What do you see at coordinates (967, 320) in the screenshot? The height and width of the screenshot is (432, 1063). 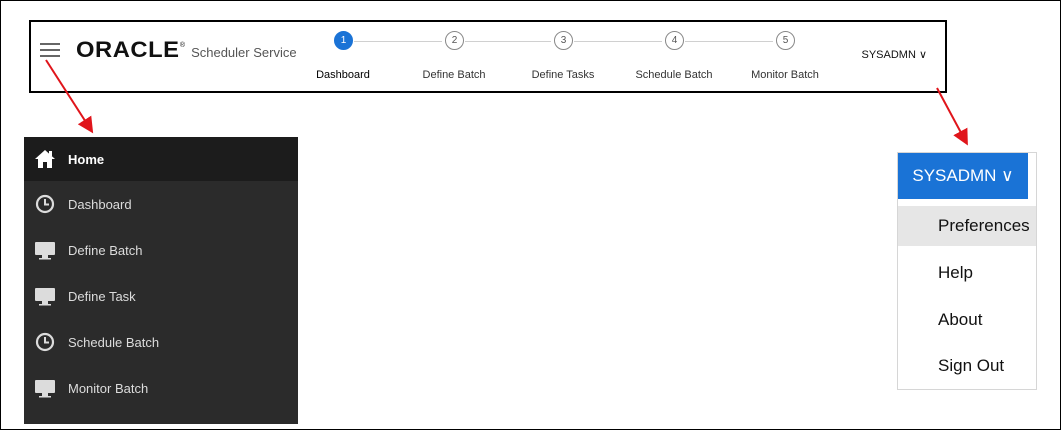 I see `menu-item-about: About` at bounding box center [967, 320].